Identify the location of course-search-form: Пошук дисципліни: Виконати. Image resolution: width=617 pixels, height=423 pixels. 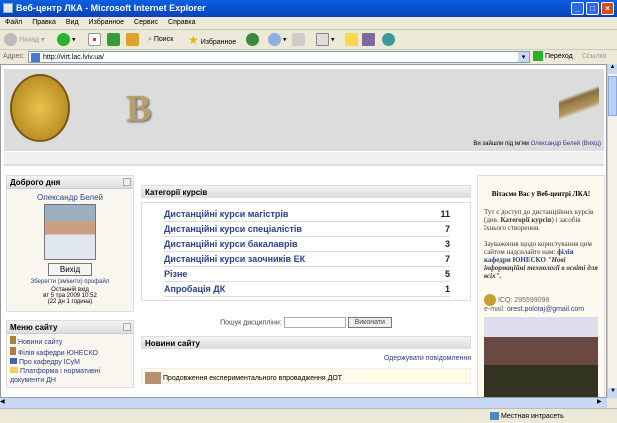
(306, 323).